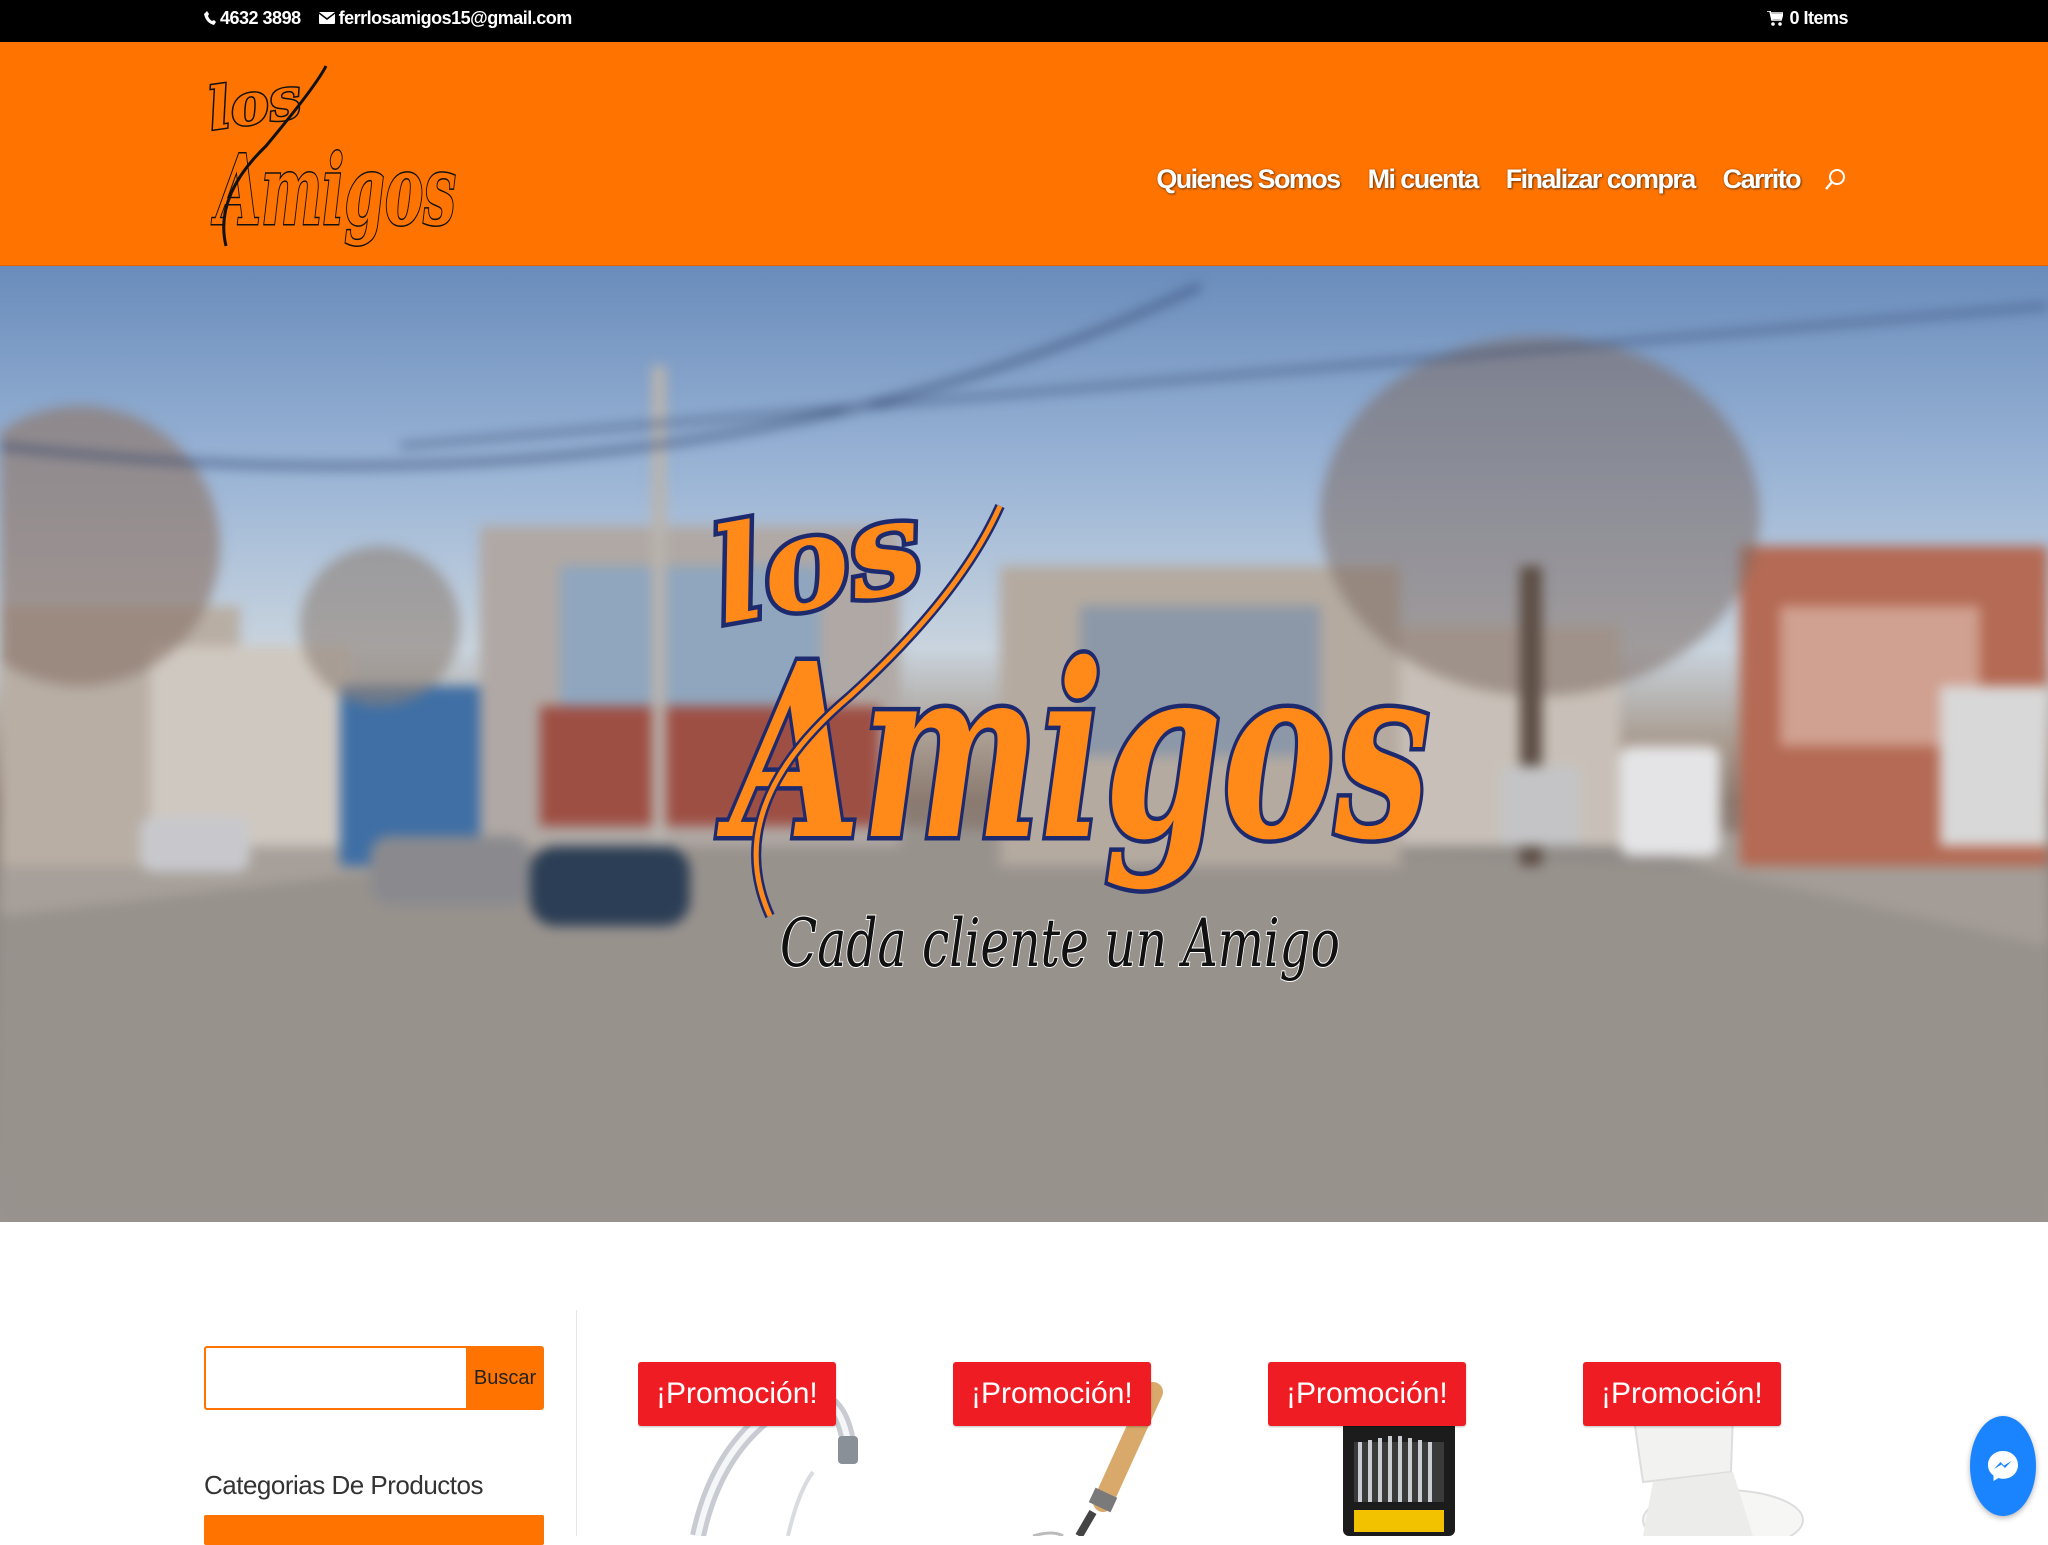  What do you see at coordinates (335, 1378) in the screenshot?
I see `product-search-input` at bounding box center [335, 1378].